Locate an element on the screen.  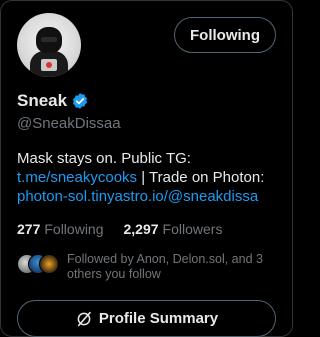
handle: @SneakDissaa is located at coordinates (146, 125).